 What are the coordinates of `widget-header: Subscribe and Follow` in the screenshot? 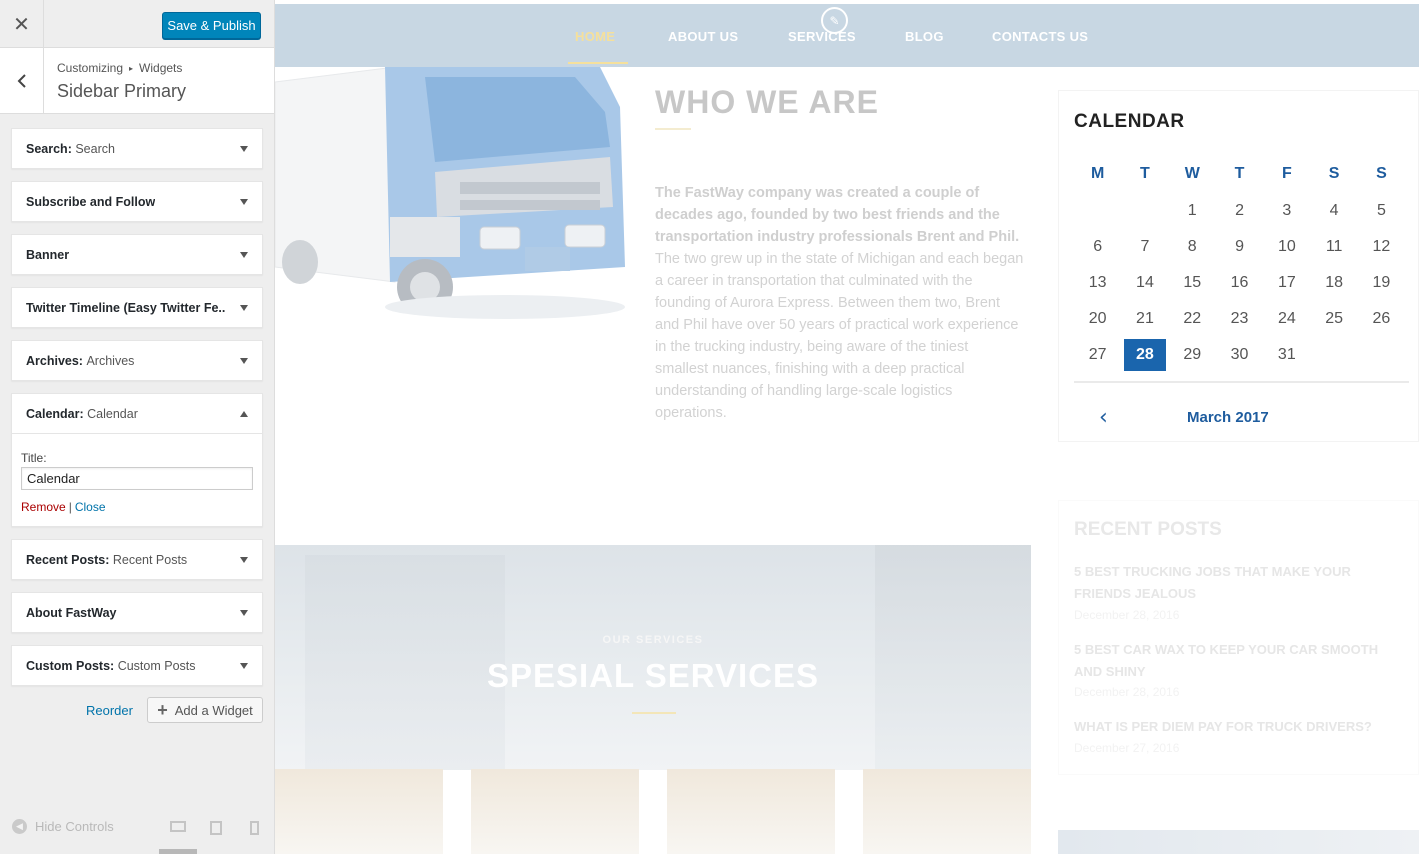 It's located at (137, 201).